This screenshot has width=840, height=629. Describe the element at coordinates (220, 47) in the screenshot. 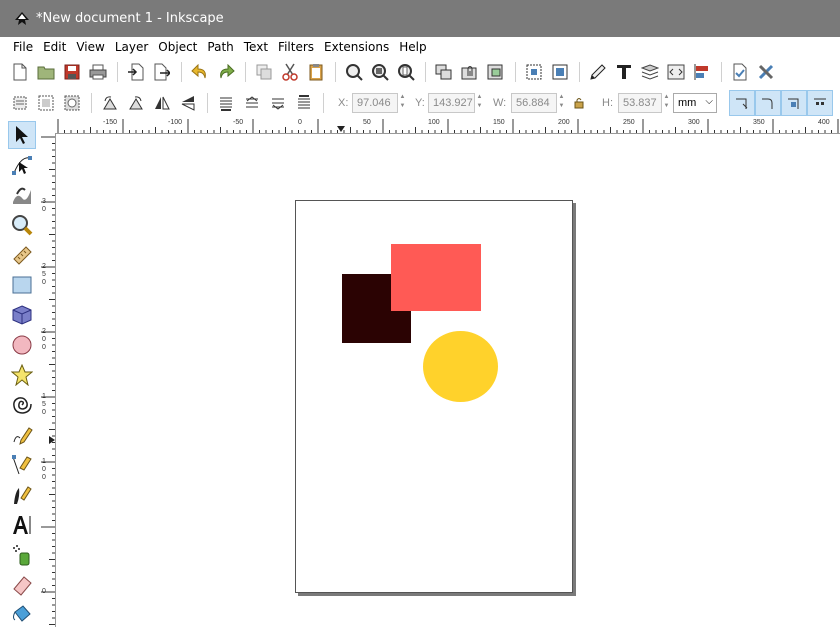

I see `menu-path: Path` at that location.